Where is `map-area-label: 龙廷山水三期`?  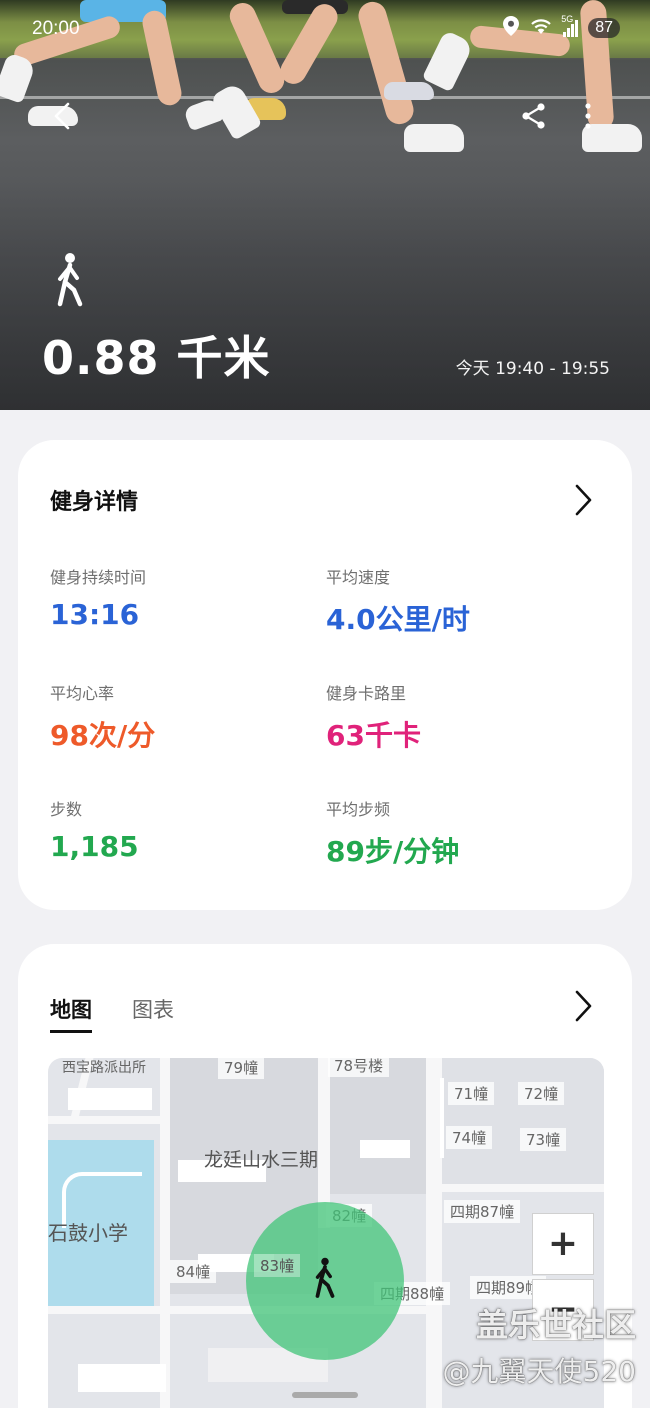
map-area-label: 龙廷山水三期 is located at coordinates (261, 1160).